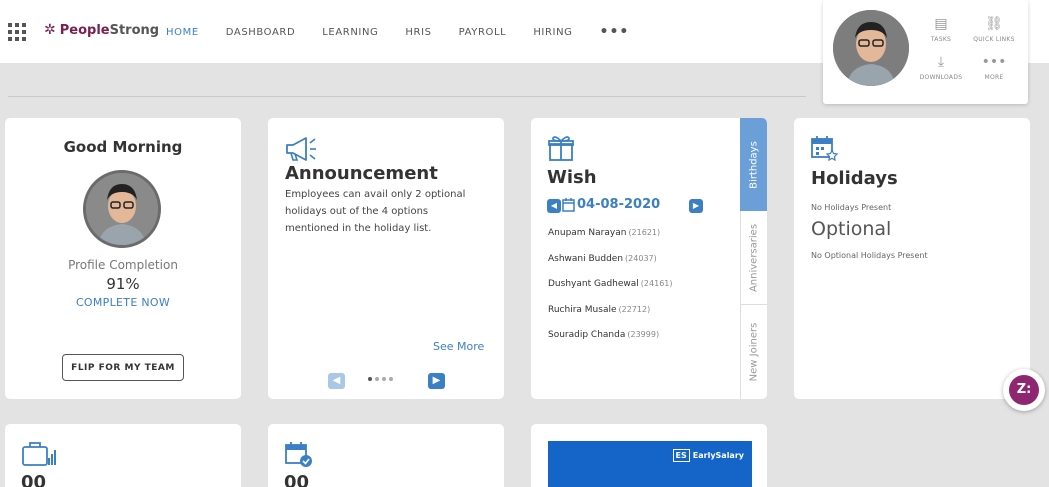 This screenshot has height=487, width=1049. What do you see at coordinates (261, 32) in the screenshot?
I see `nav-dashboard: DASHBOARD` at bounding box center [261, 32].